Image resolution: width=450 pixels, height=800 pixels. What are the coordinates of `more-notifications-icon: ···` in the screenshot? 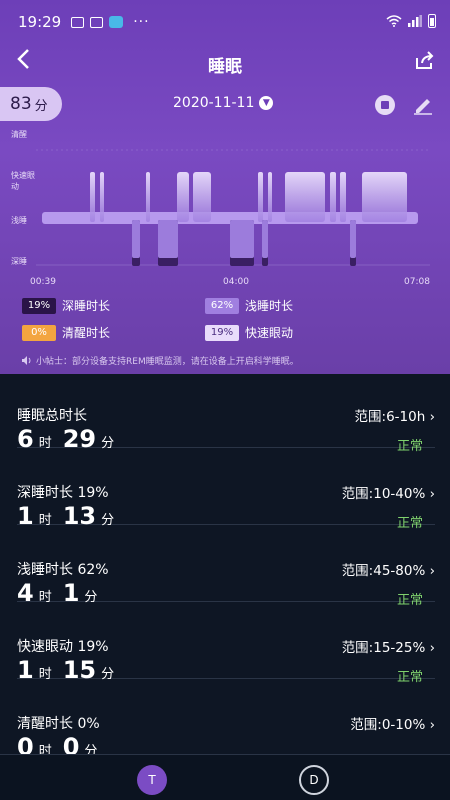 It's located at (141, 22).